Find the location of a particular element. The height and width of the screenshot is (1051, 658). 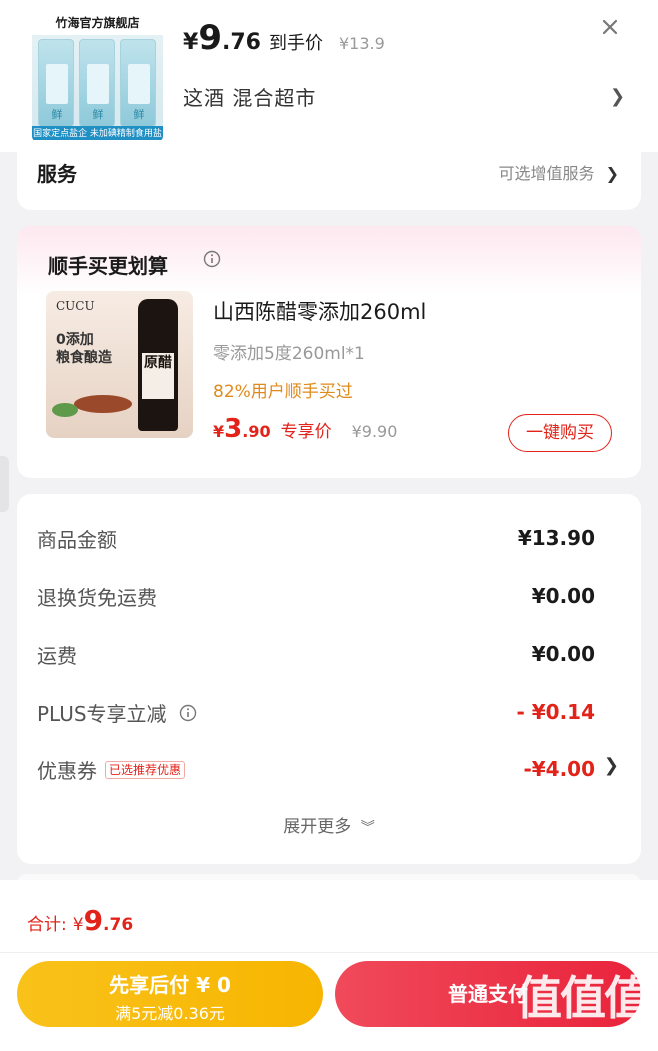

coupon-tag: 已选推荐优惠 is located at coordinates (145, 769).